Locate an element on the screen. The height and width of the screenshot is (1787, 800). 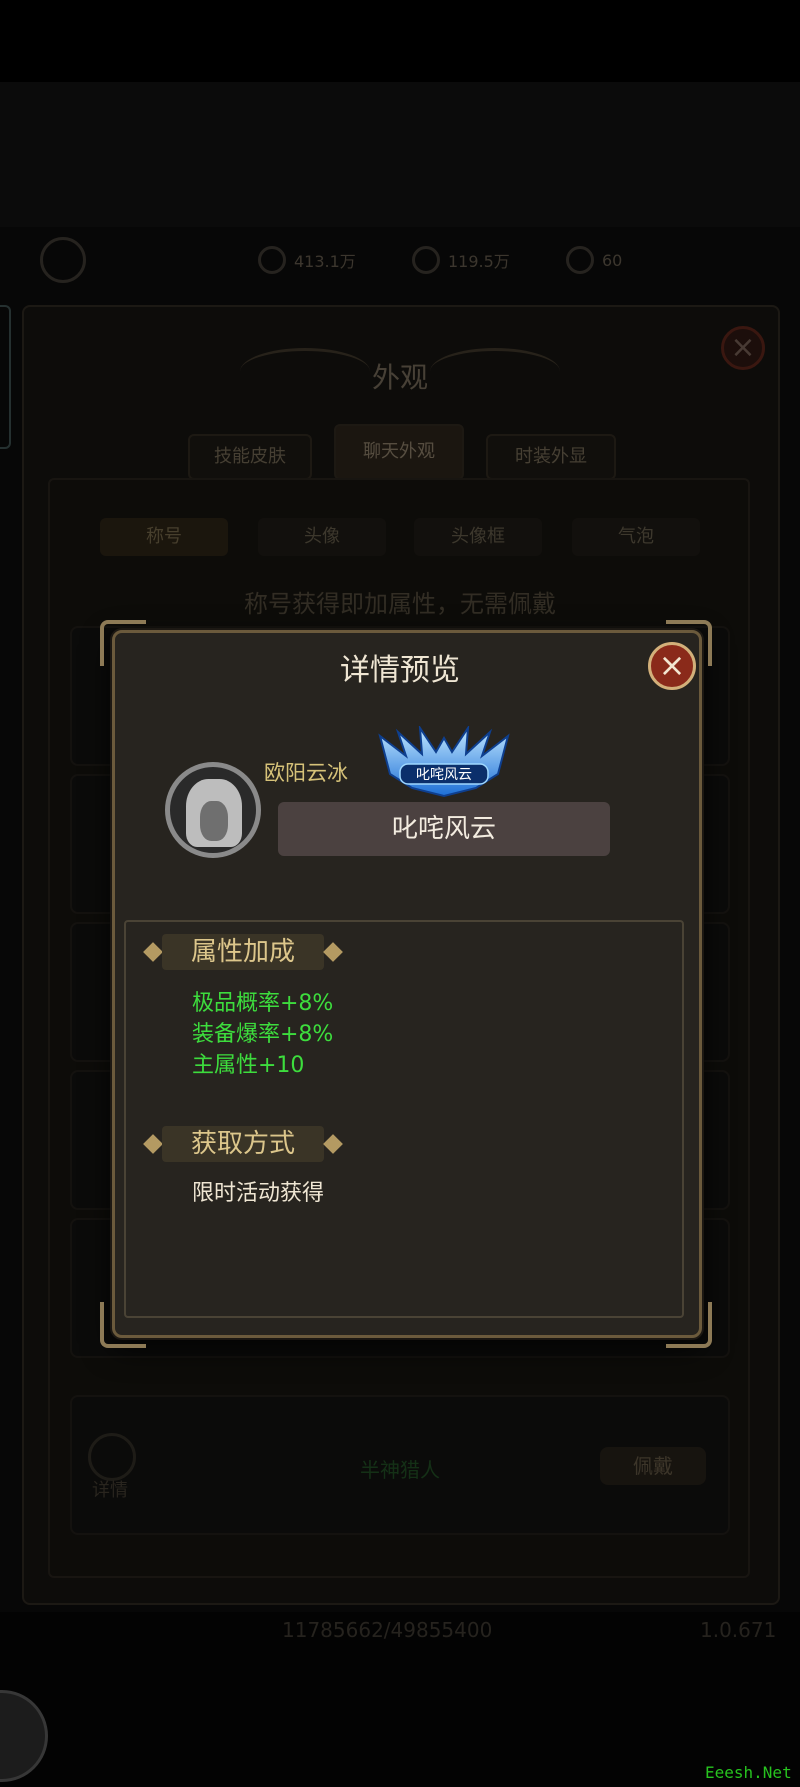
watermark: Eeesh.Net is located at coordinates (748, 1772).